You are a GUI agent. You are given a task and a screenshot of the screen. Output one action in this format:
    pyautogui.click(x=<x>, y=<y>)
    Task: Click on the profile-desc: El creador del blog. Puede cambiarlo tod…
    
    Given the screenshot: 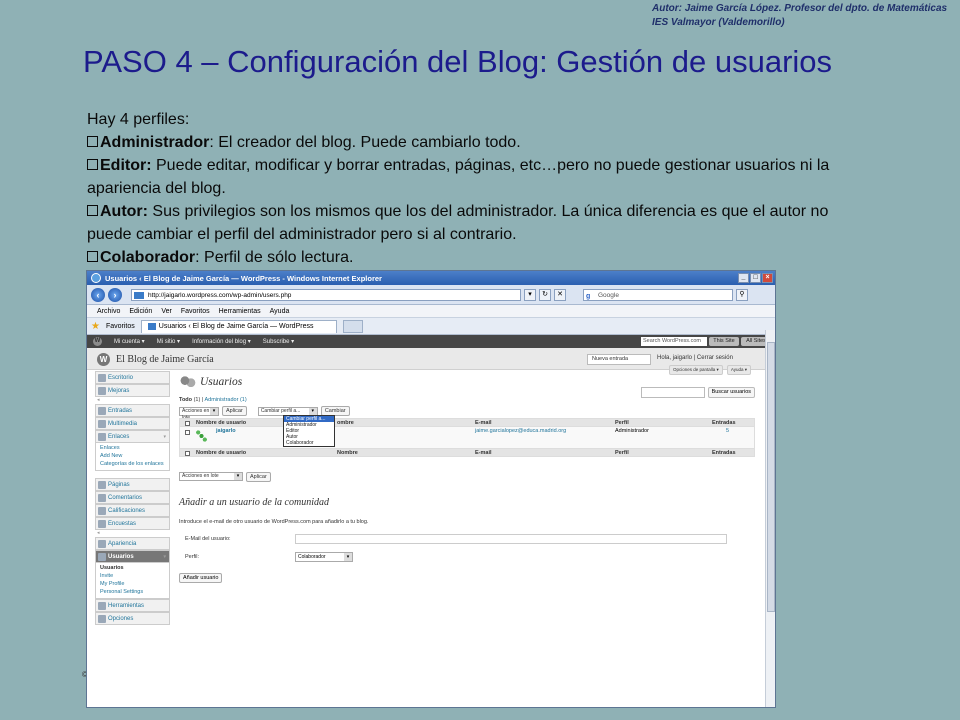 What is the action you would take?
    pyautogui.click(x=367, y=142)
    